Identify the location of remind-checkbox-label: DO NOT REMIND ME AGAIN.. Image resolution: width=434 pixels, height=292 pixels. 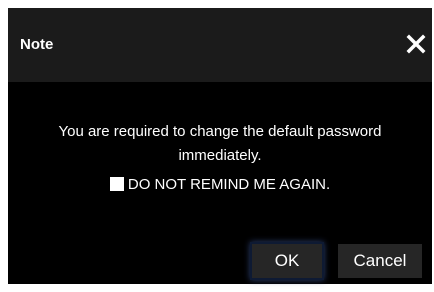
(229, 184).